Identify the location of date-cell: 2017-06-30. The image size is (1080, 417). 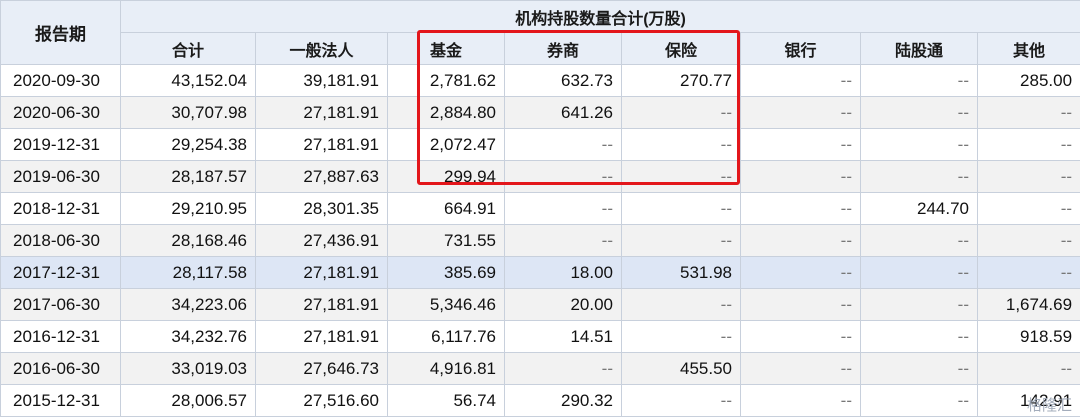
(60, 304).